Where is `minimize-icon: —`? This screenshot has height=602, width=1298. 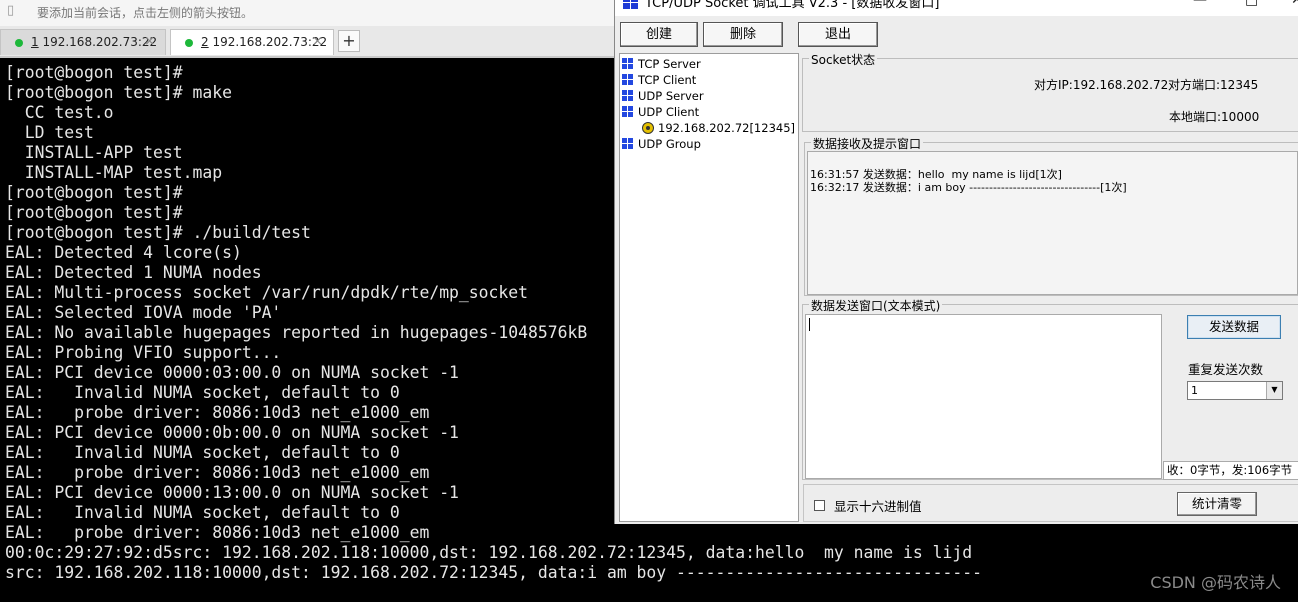 minimize-icon: — is located at coordinates (1200, 4).